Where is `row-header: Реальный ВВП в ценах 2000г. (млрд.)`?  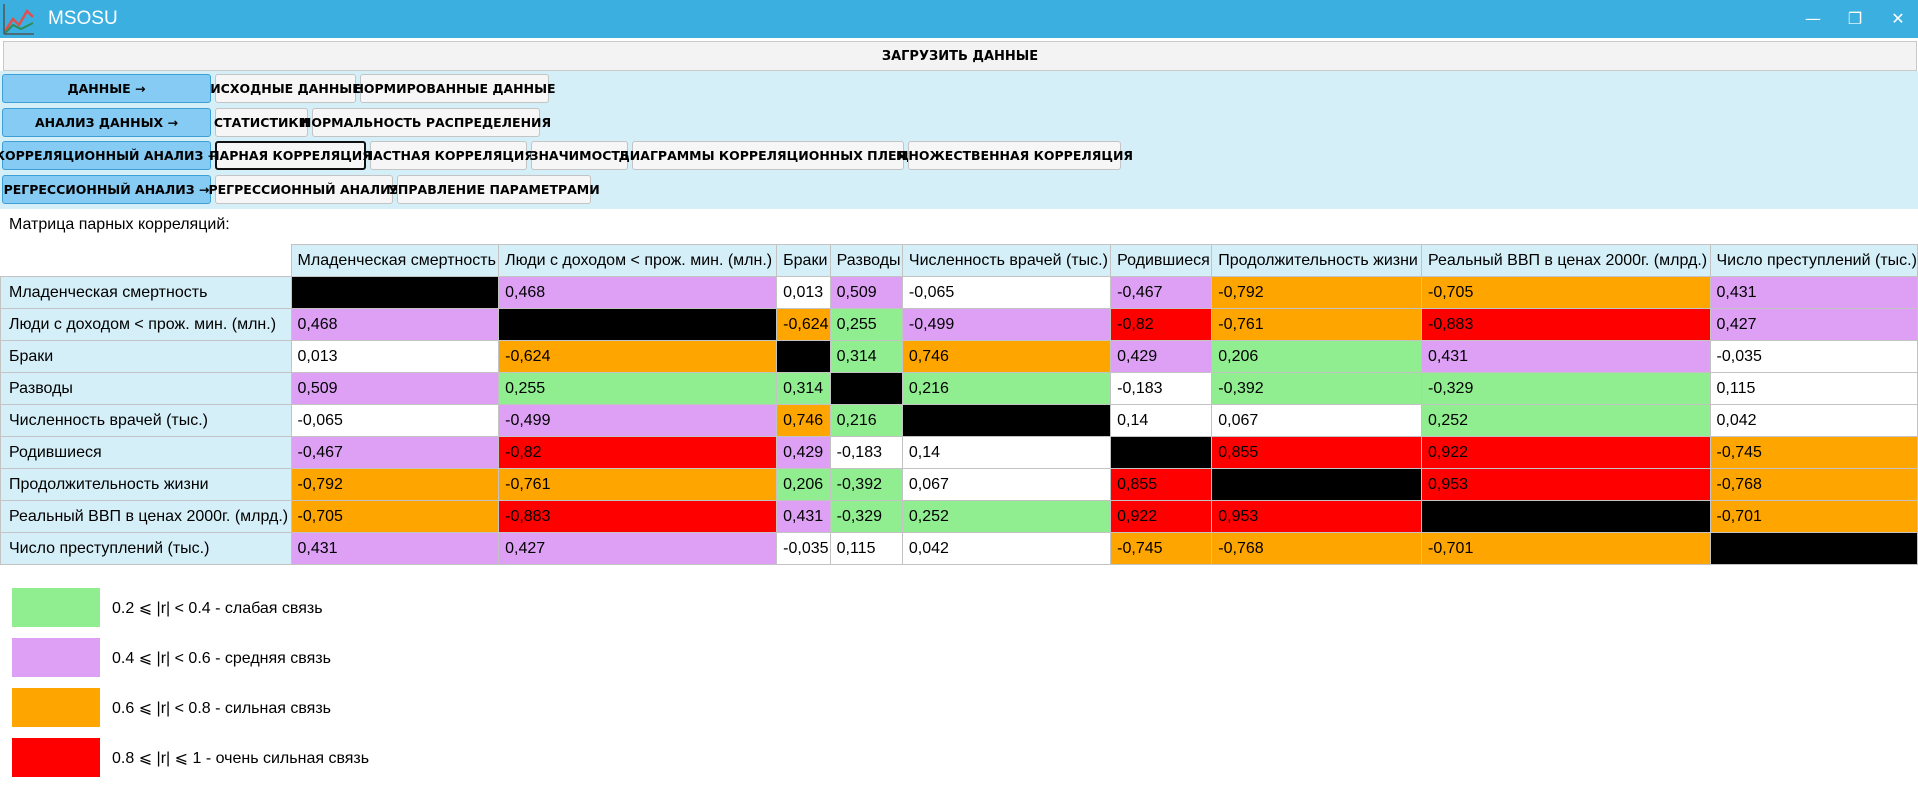
row-header: Реальный ВВП в ценах 2000г. (млрд.) is located at coordinates (146, 516).